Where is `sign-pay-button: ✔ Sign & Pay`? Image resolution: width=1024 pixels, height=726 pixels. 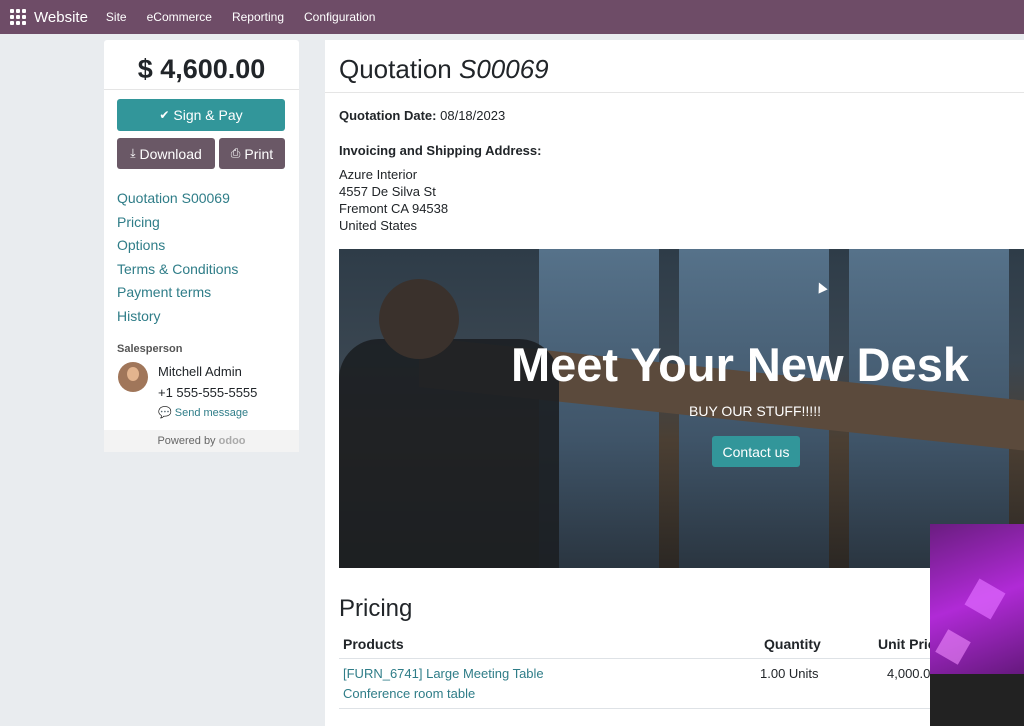 sign-pay-button: ✔ Sign & Pay is located at coordinates (201, 115).